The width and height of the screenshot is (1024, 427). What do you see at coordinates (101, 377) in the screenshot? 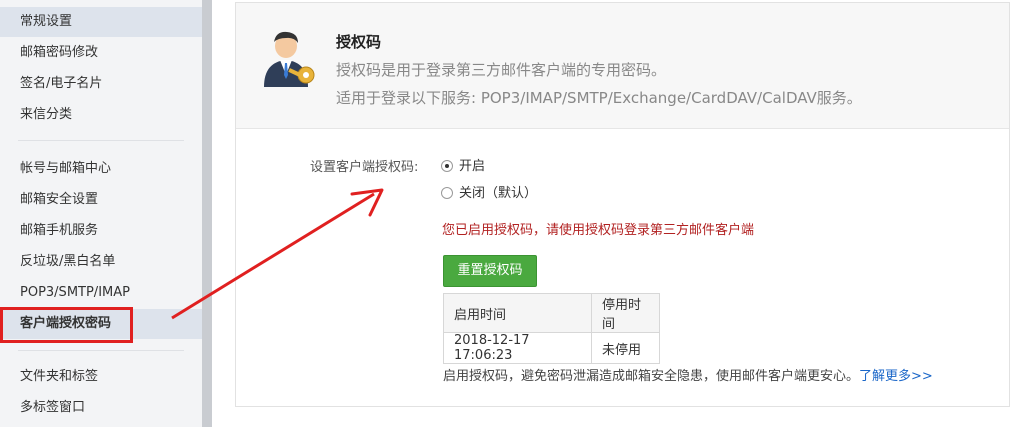
I see `sidebar-item-folders-labels: 文件夹和标签` at bounding box center [101, 377].